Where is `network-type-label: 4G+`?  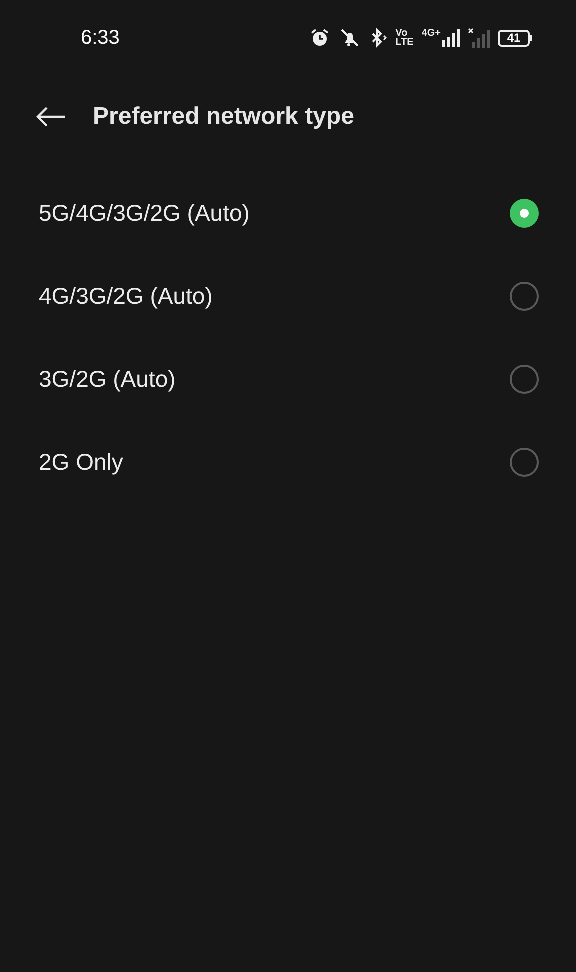 network-type-label: 4G+ is located at coordinates (431, 34).